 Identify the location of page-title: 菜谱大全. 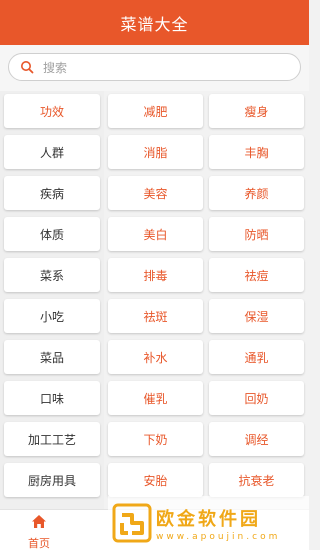
(154, 24).